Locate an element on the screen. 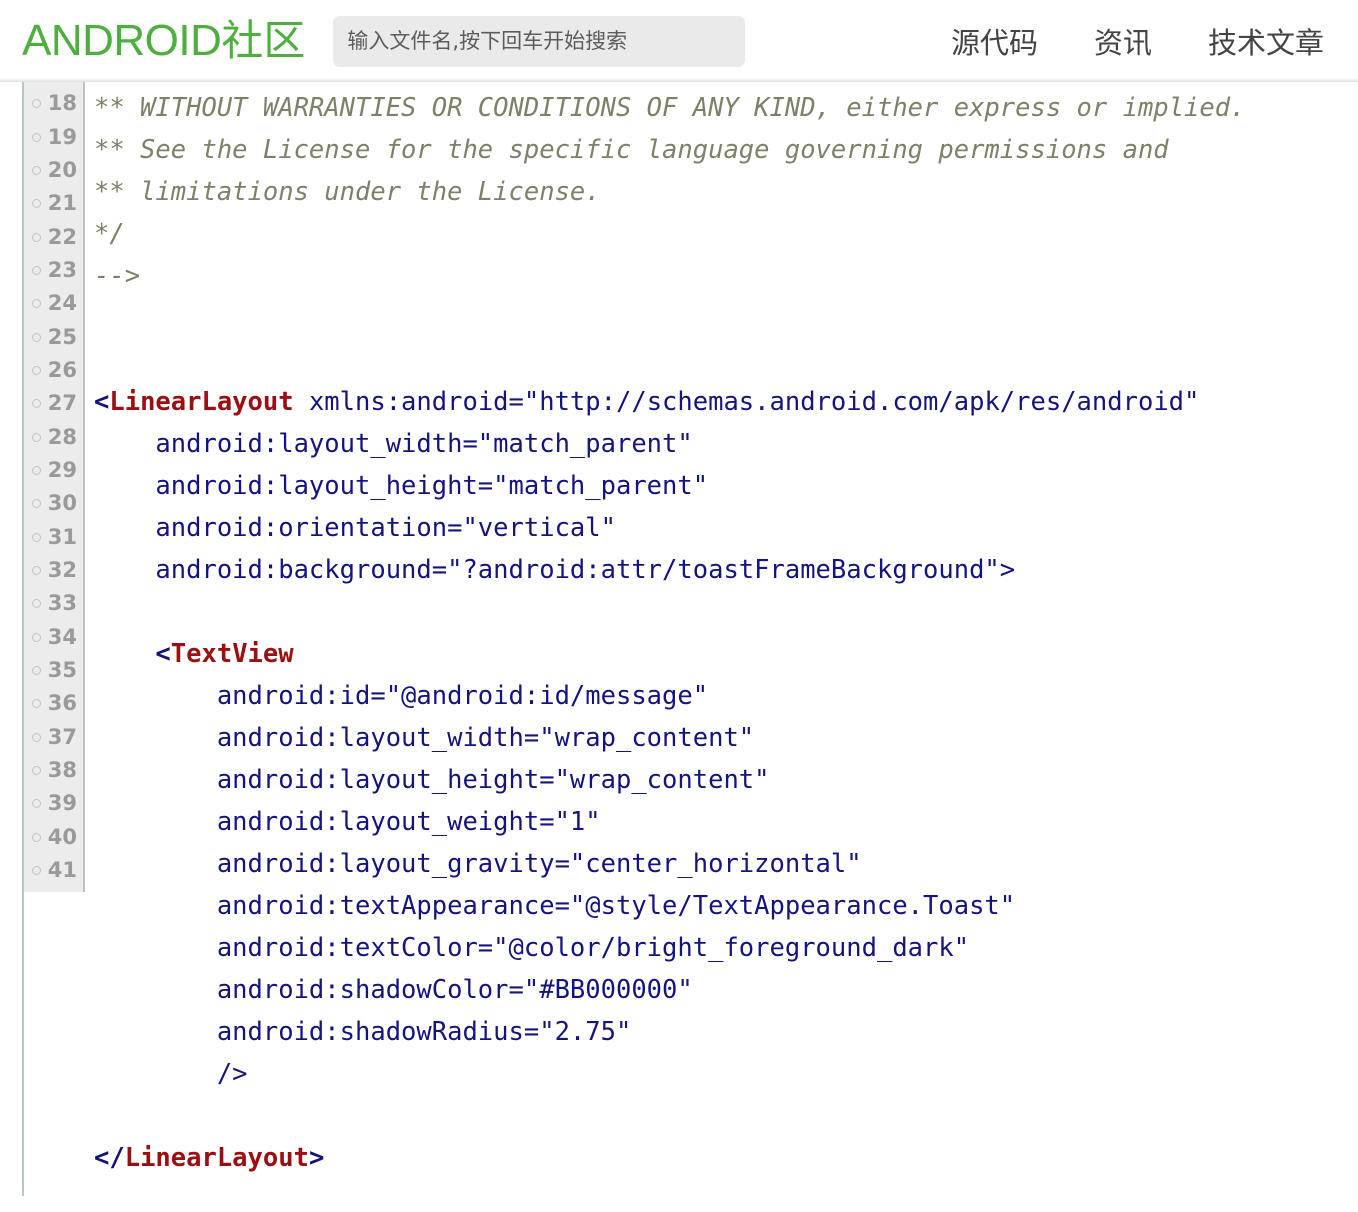 The width and height of the screenshot is (1358, 1212). code-token-attr: android:shadowColor="#BB000000" is located at coordinates (393, 990).